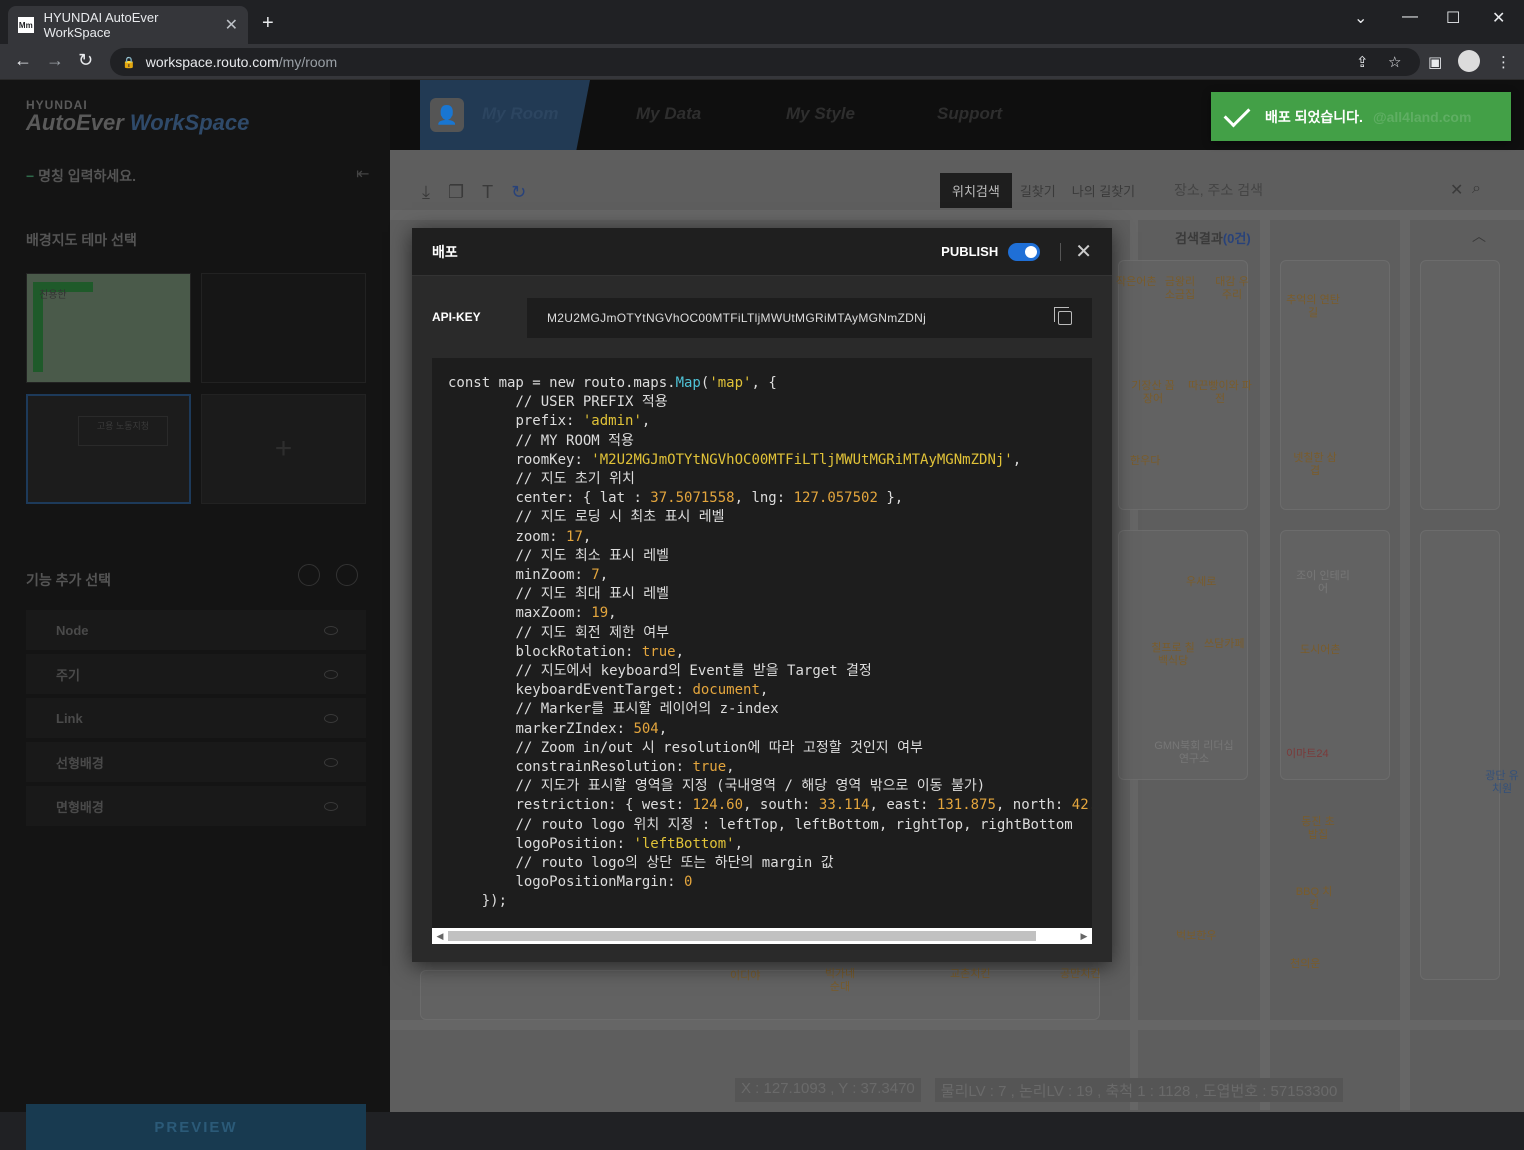 The image size is (1524, 1150). What do you see at coordinates (1103, 190) in the screenshot?
I see `tab-my-directions: 나의 길찾기` at bounding box center [1103, 190].